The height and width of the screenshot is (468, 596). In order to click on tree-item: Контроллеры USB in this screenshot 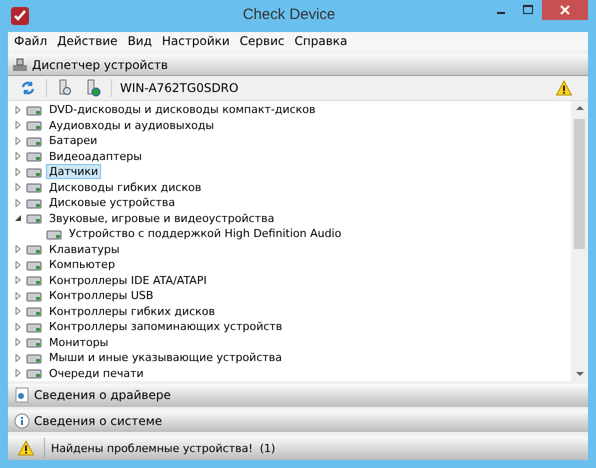, I will do `click(101, 296)`.